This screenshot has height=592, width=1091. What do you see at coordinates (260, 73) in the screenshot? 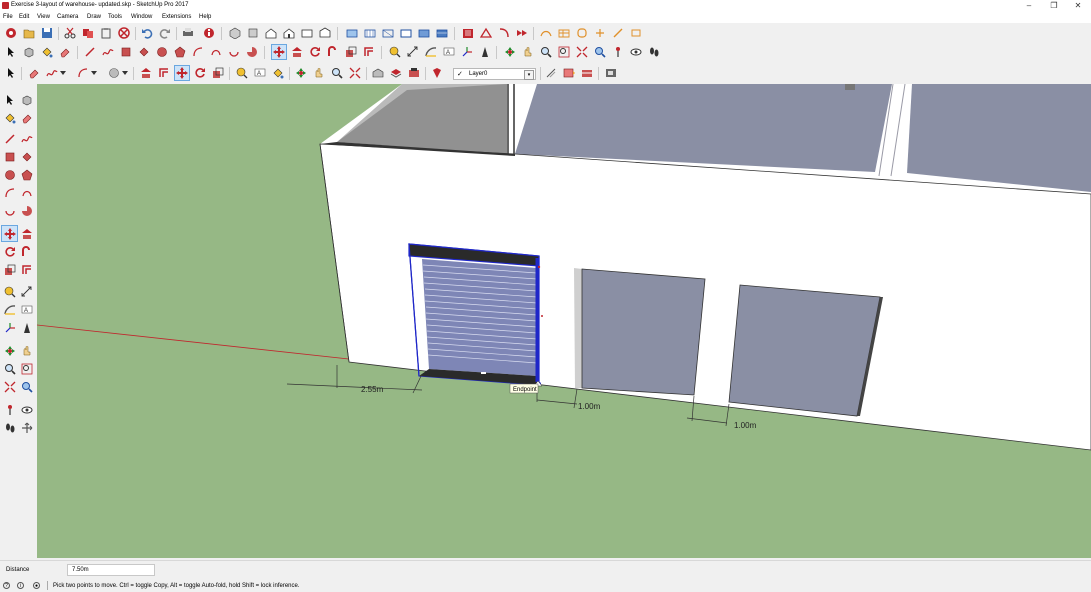
I see `text-tool-icon-2: A` at bounding box center [260, 73].